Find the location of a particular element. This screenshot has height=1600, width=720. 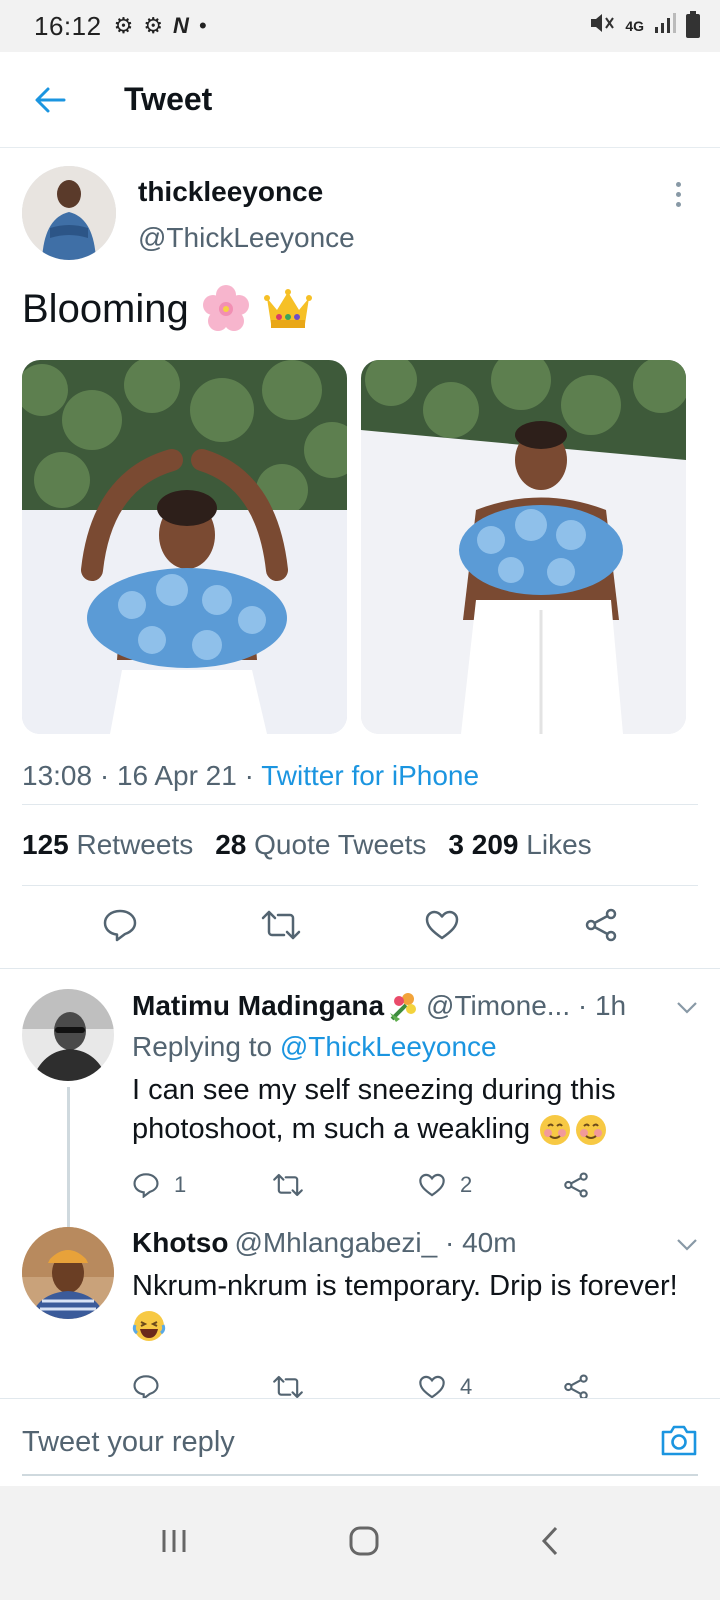

back-button is located at coordinates (50, 100).